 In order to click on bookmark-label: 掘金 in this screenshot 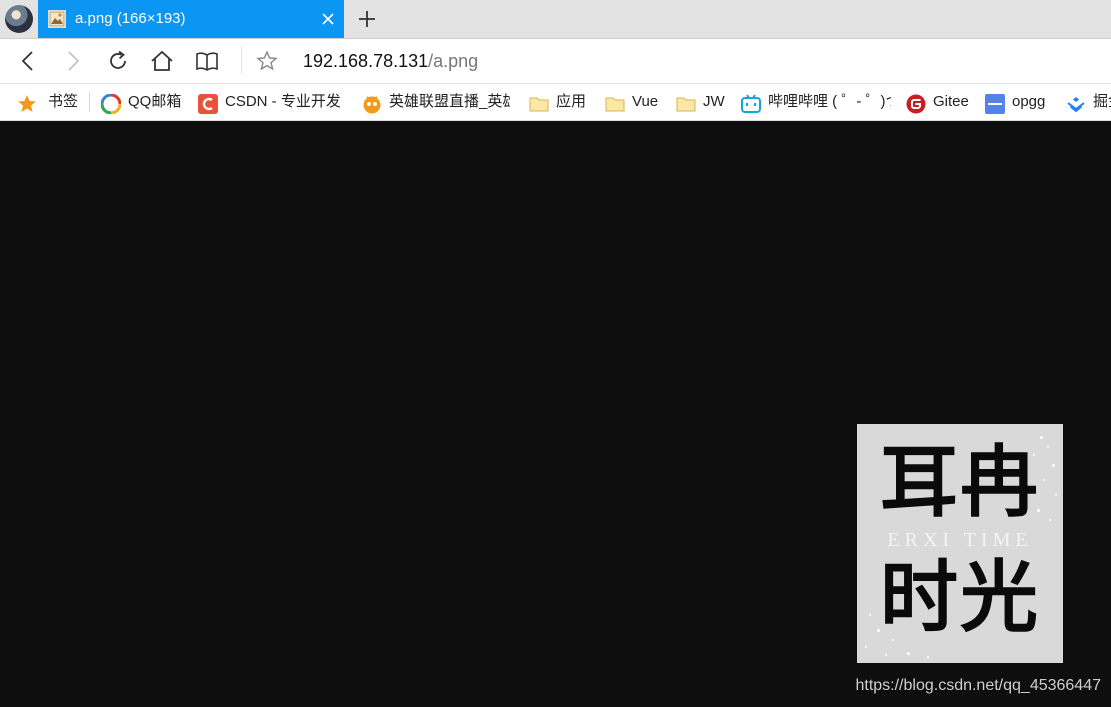, I will do `click(1102, 101)`.